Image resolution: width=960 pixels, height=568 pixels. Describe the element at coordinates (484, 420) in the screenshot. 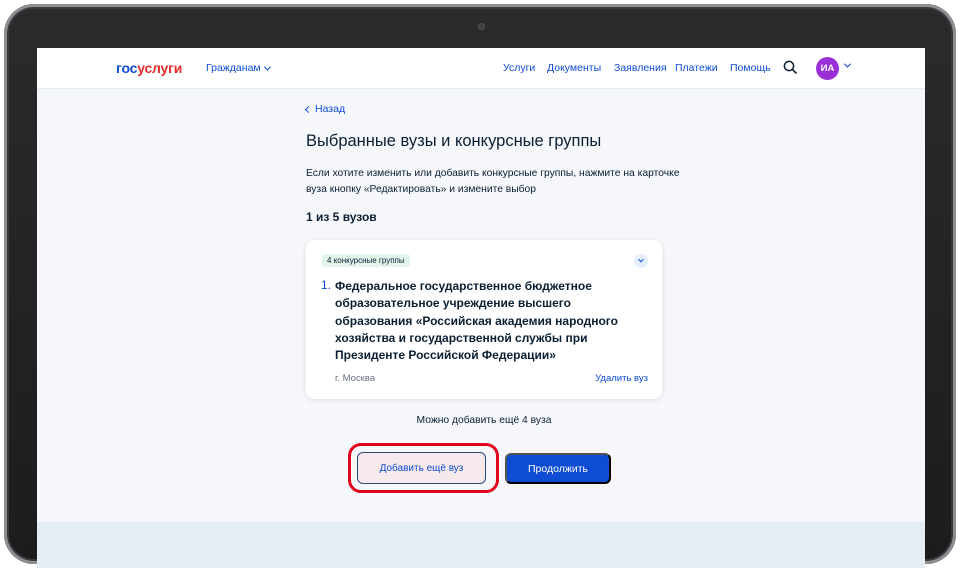

I see `can-add-more-text: Можно добавить ещё 4 вуза` at that location.